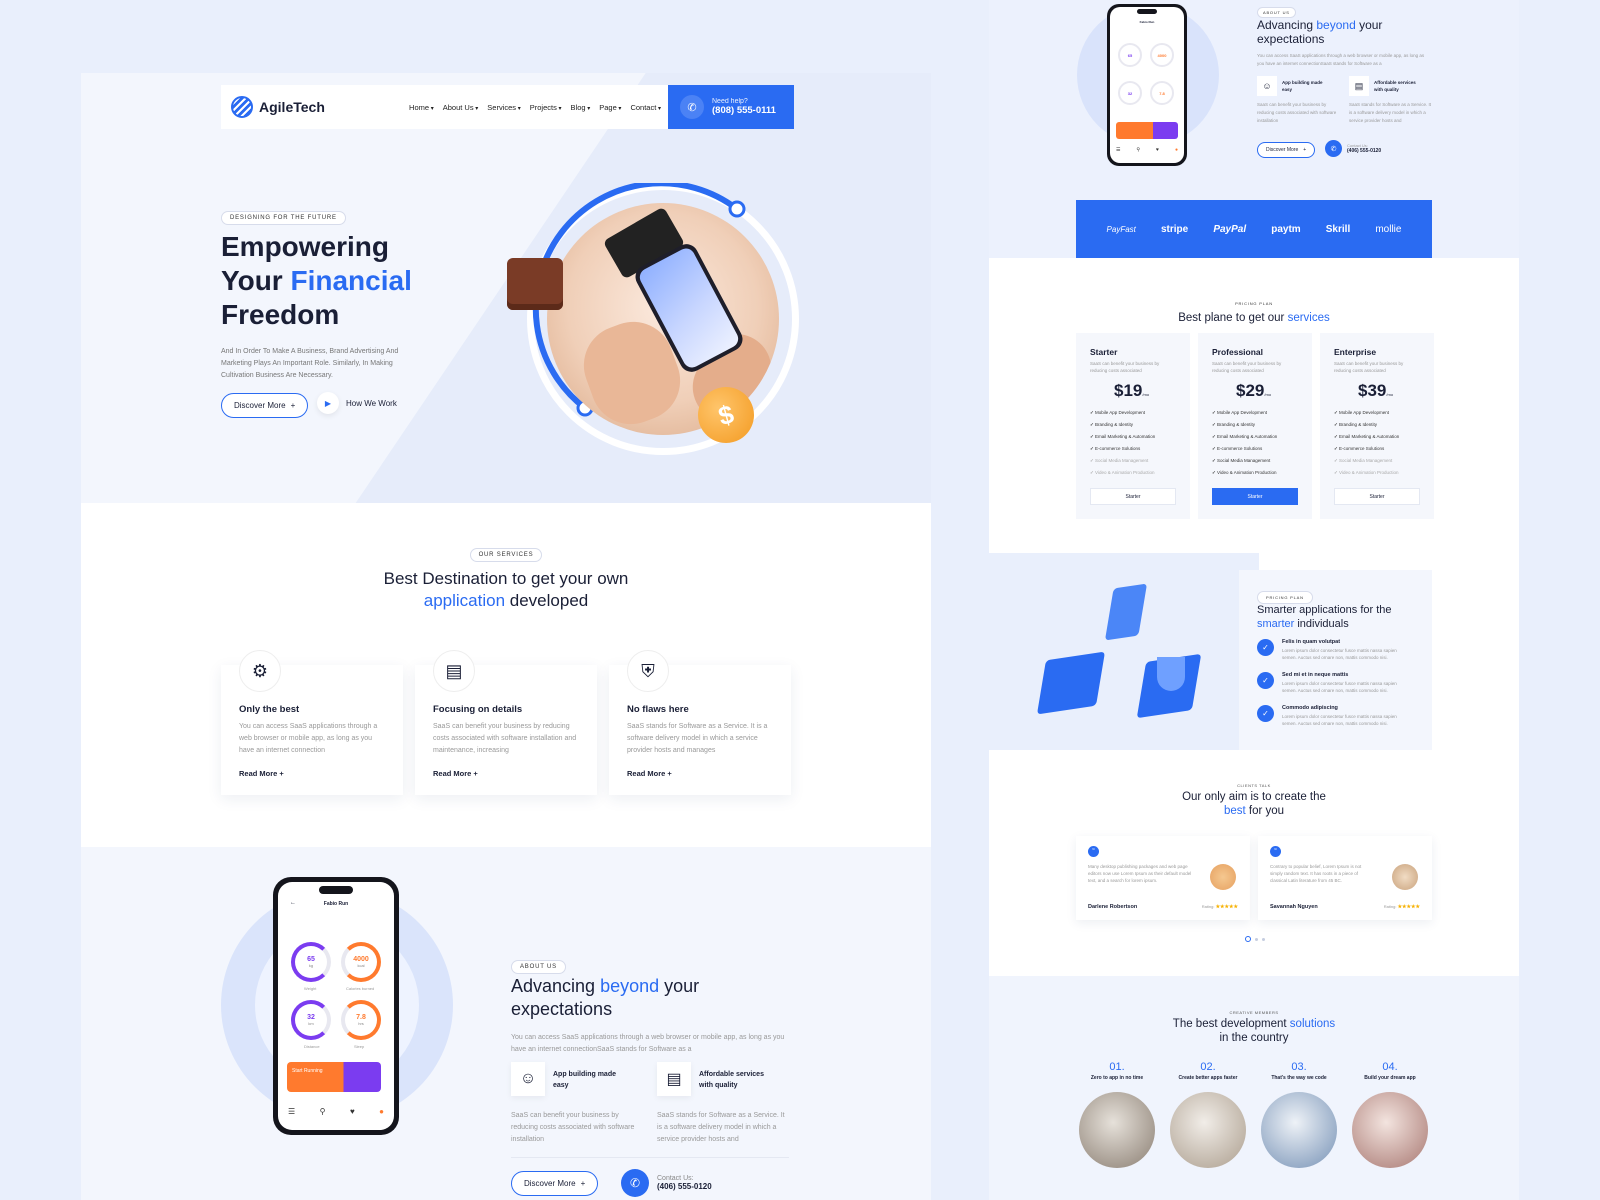 The width and height of the screenshot is (1600, 1200). Describe the element at coordinates (1133, 413) in the screenshot. I see `plan-feature: Mobile App Development` at that location.